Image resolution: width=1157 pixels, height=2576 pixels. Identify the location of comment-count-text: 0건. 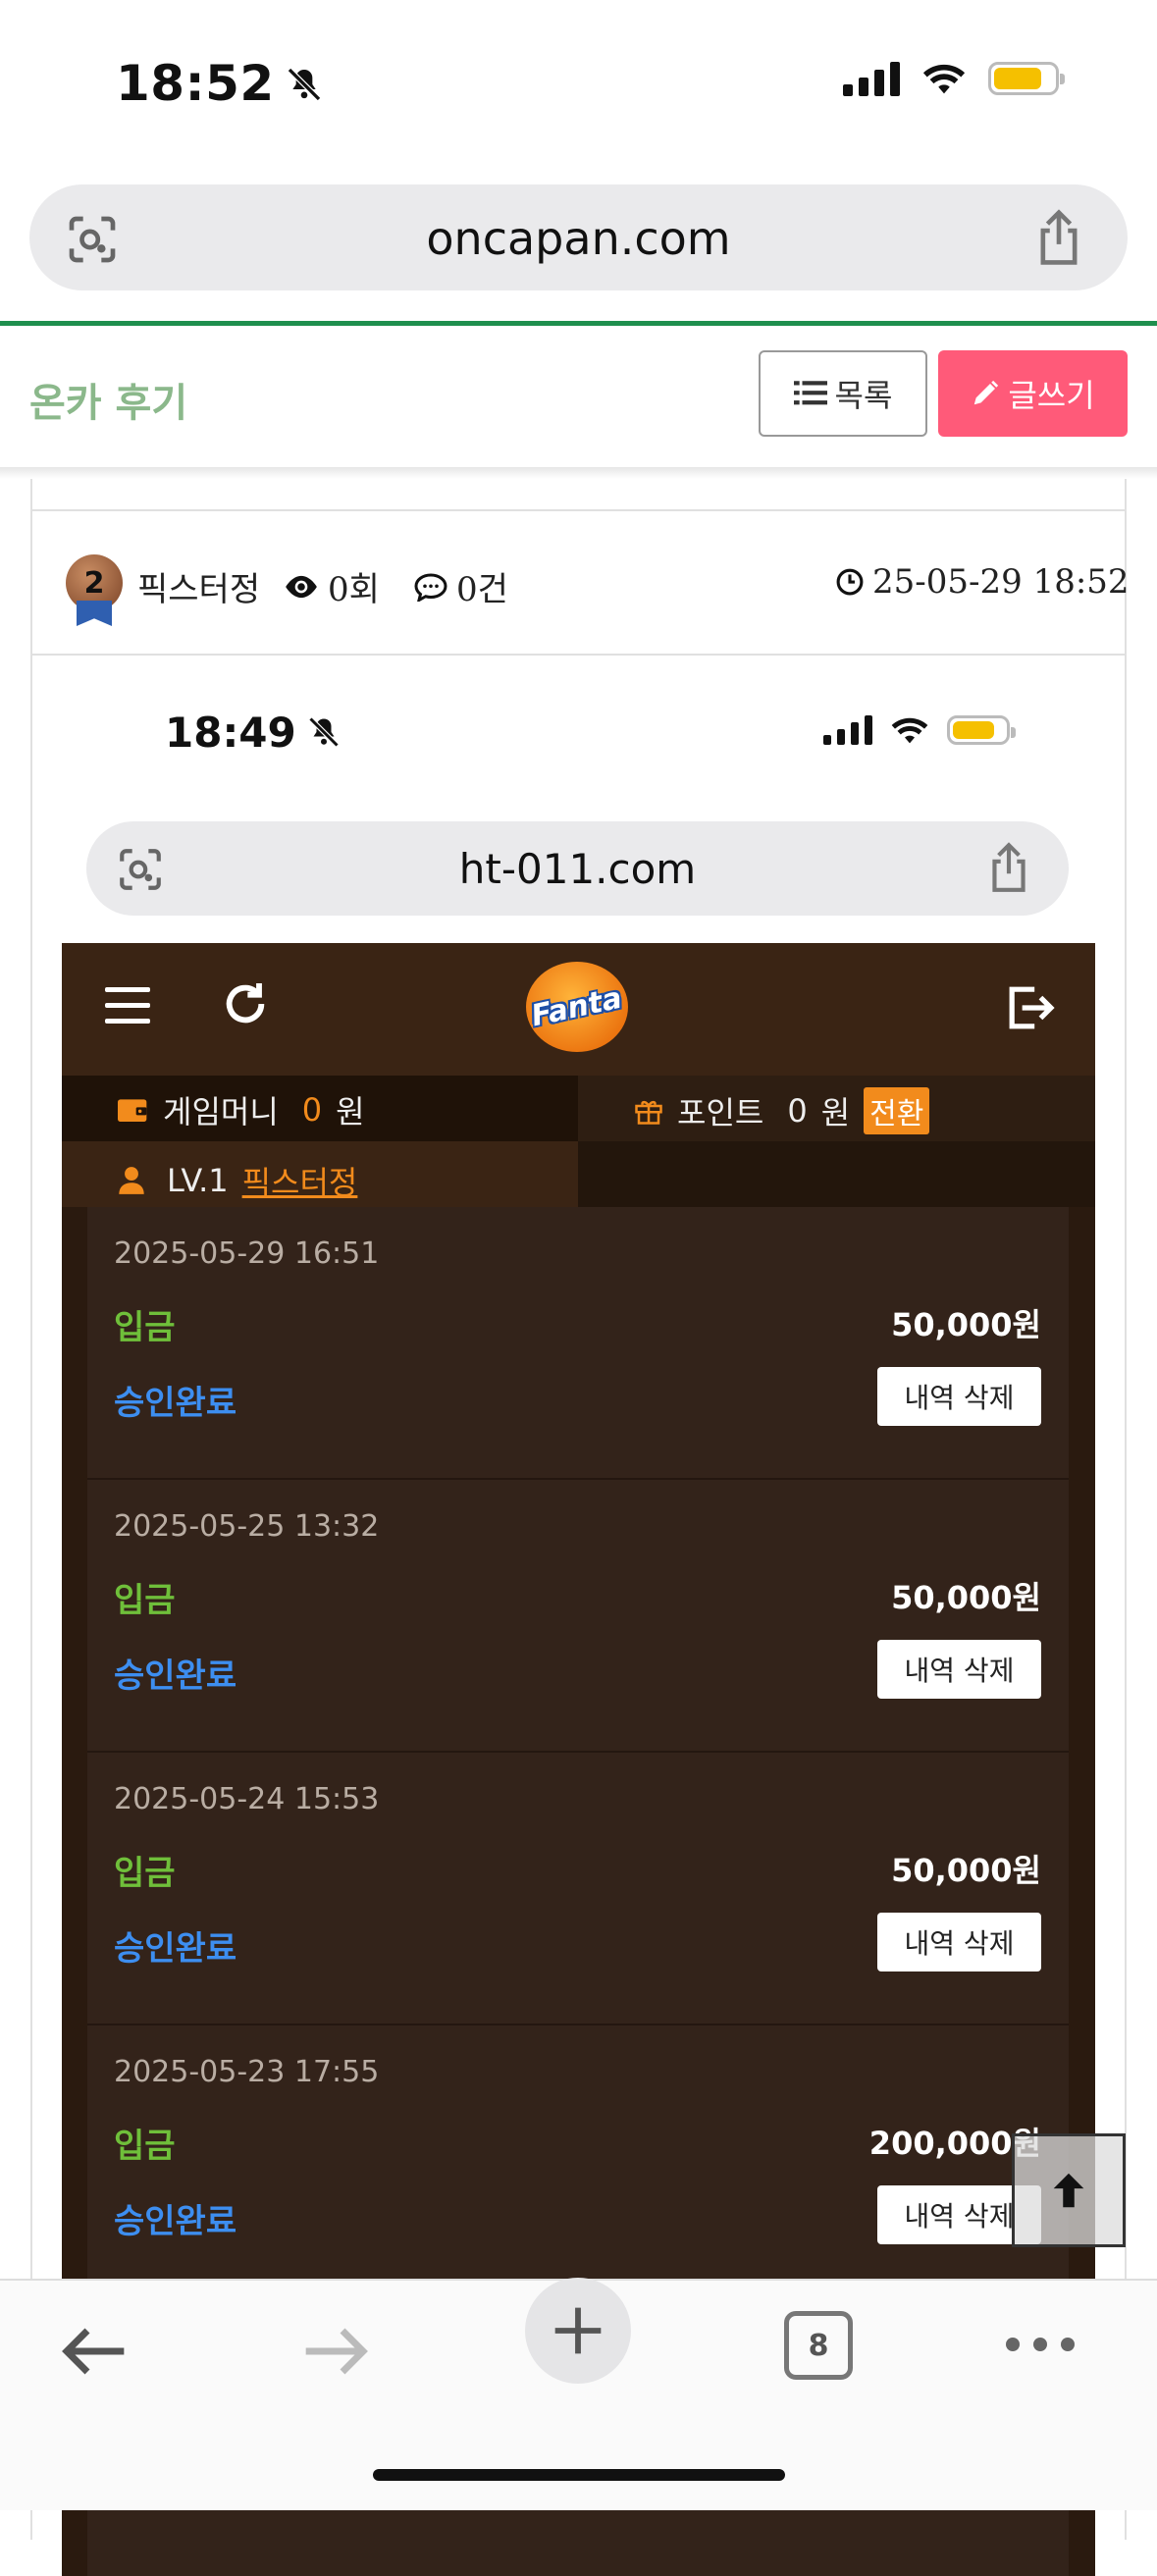
(482, 589).